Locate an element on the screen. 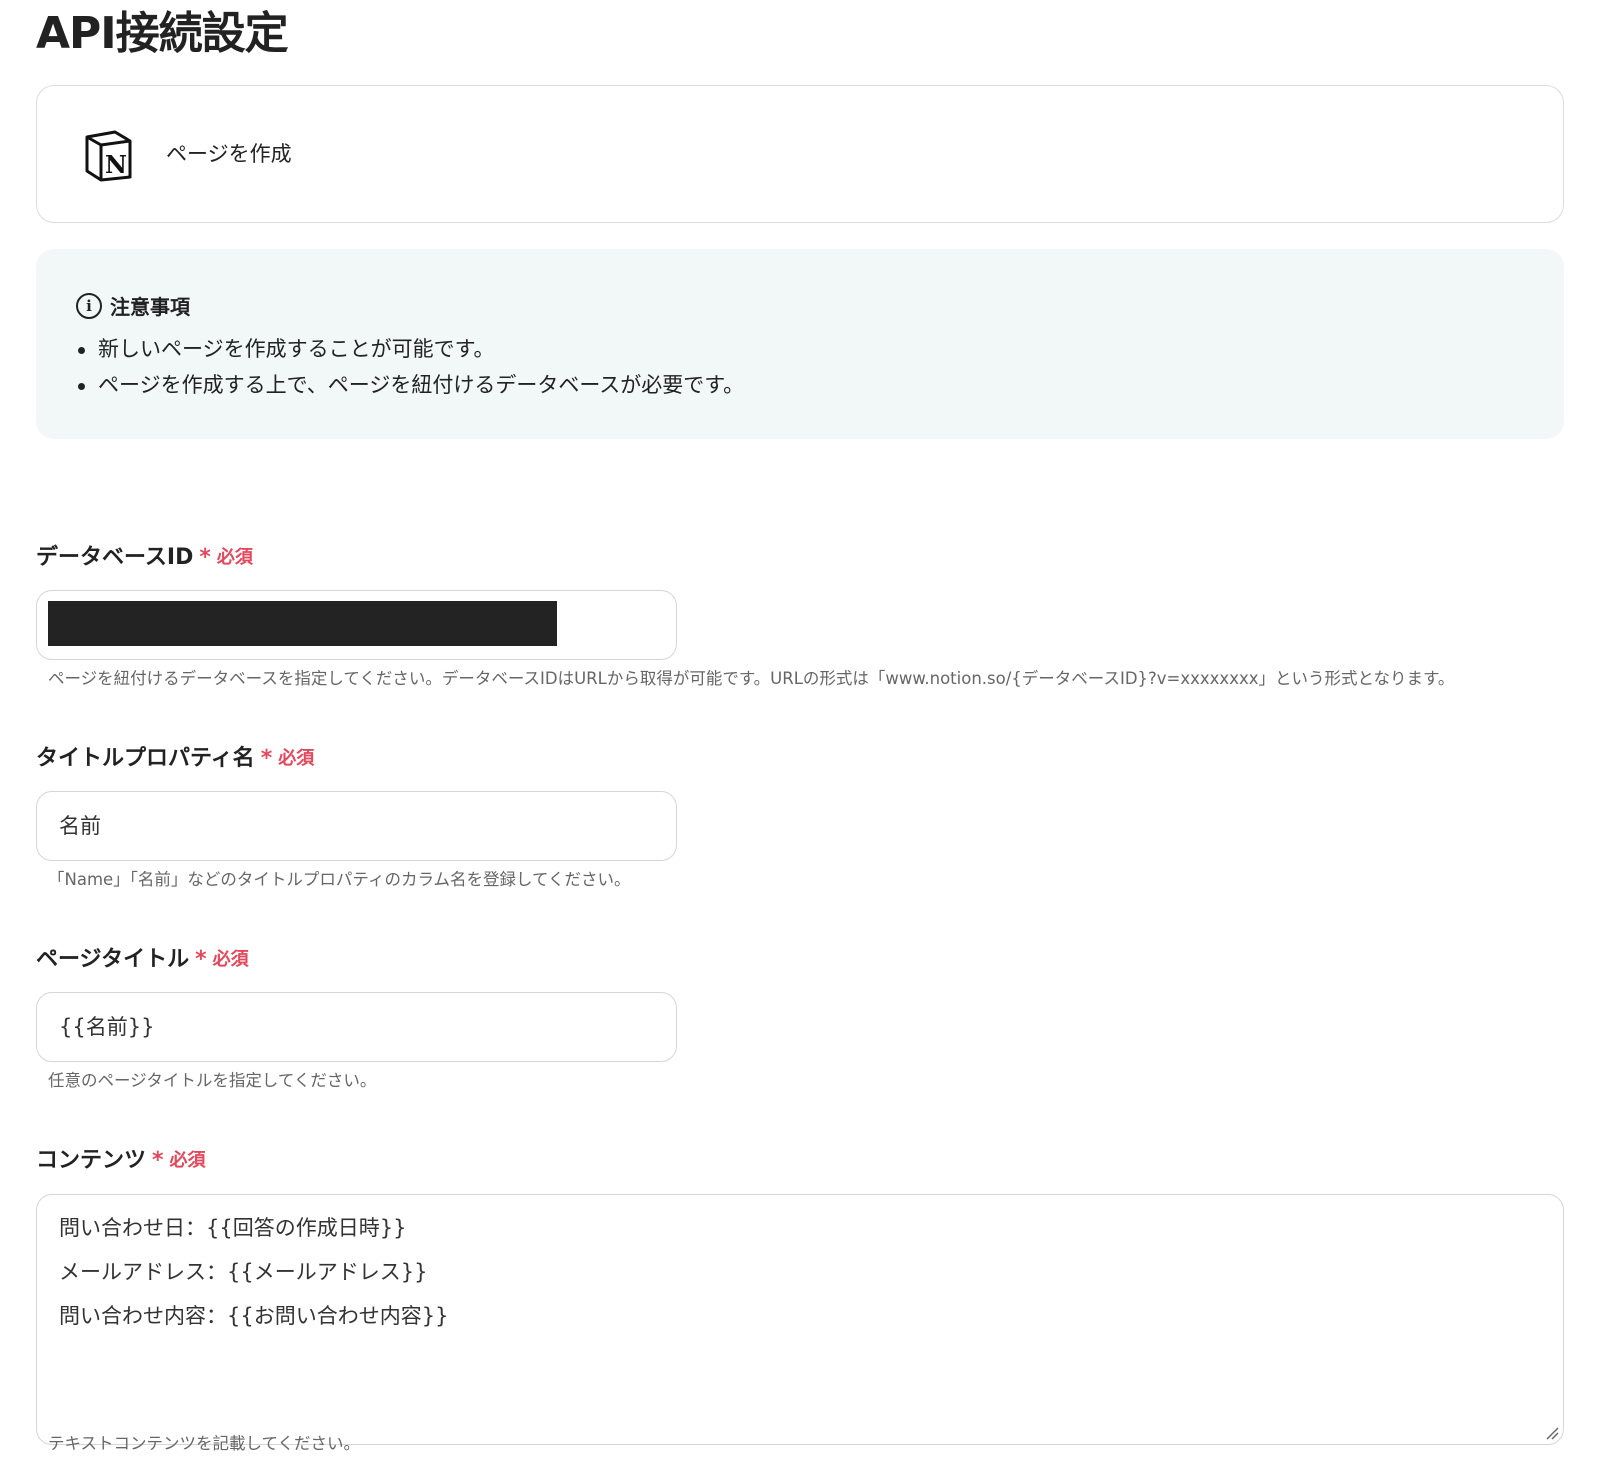 Image resolution: width=1600 pixels, height=1458 pixels. database-id-label: データベースID * 必須 is located at coordinates (144, 558).